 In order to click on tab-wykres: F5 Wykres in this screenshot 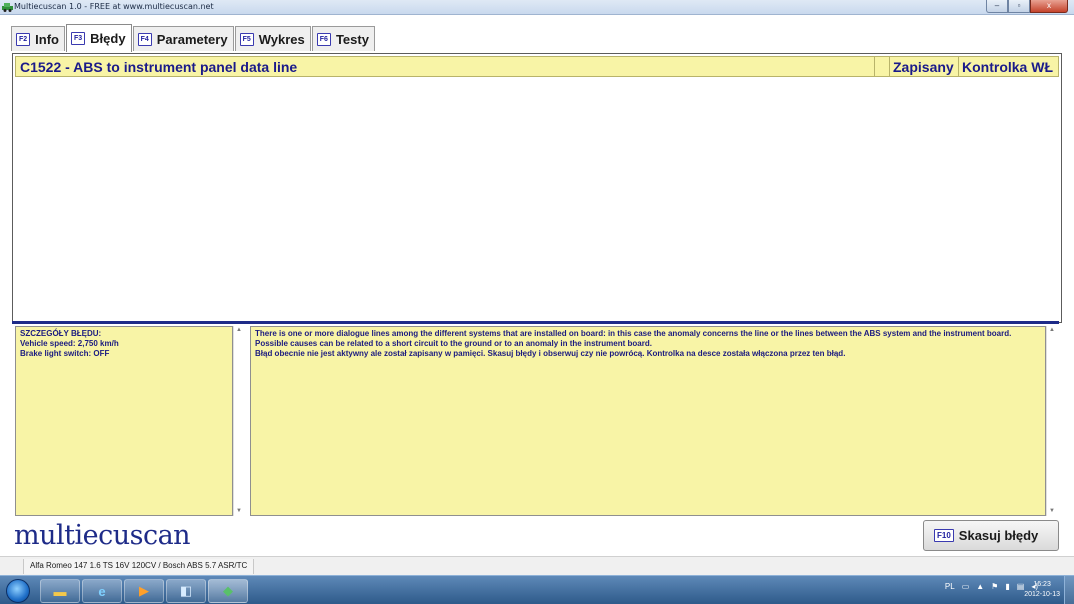, I will do `click(272, 38)`.